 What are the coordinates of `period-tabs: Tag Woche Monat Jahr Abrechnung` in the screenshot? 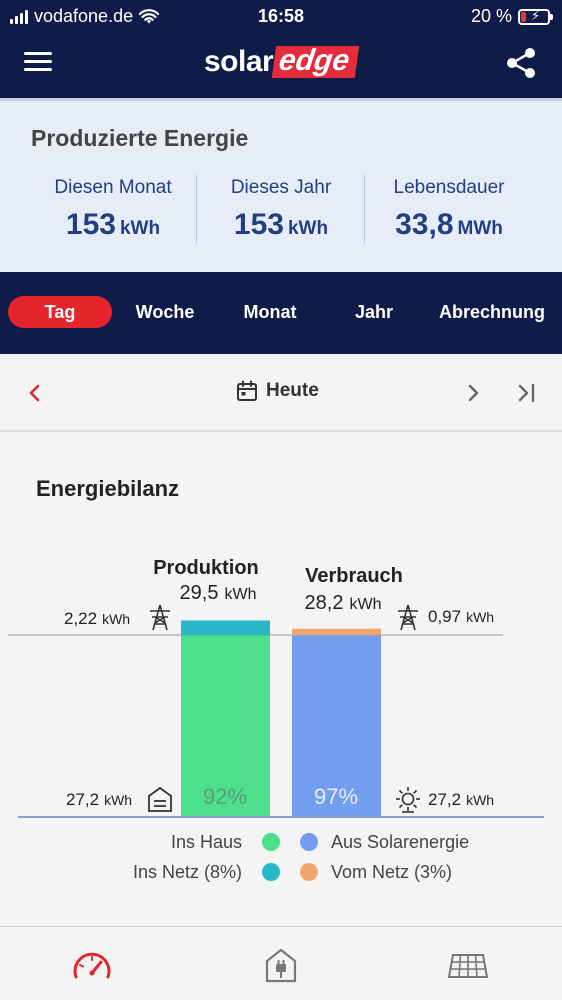 It's located at (281, 313).